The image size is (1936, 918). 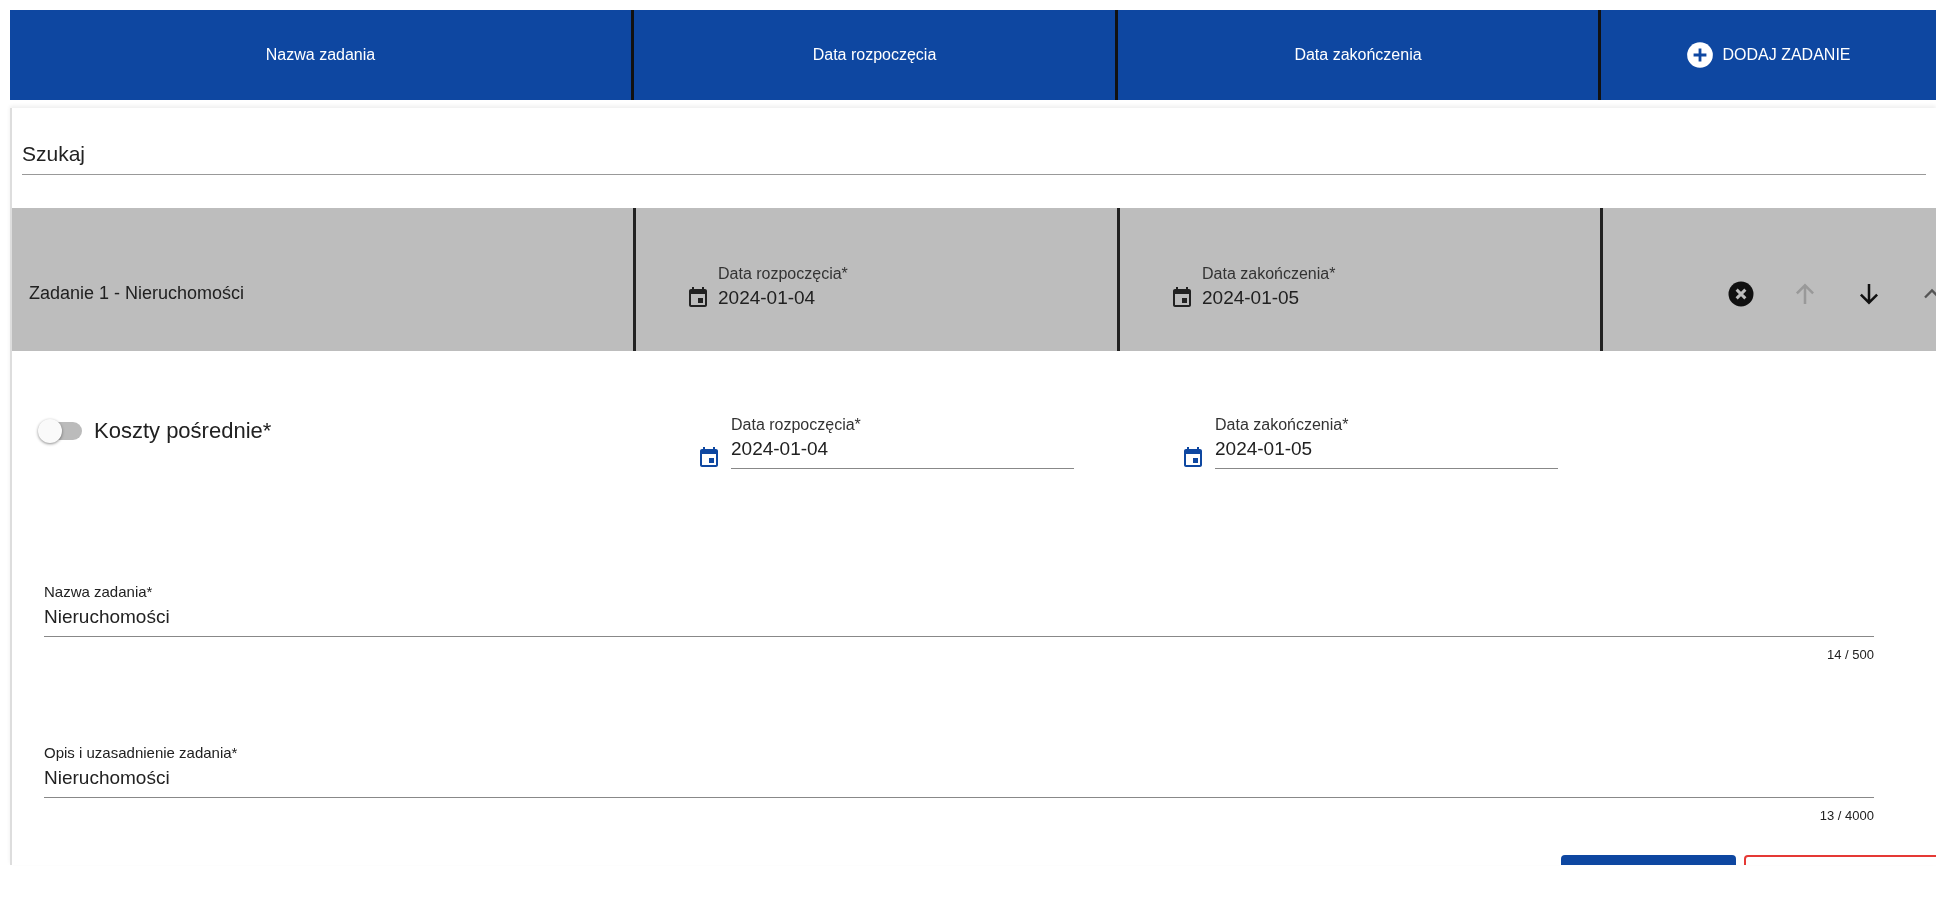 What do you see at coordinates (974, 156) in the screenshot?
I see `search-field: Szukaj` at bounding box center [974, 156].